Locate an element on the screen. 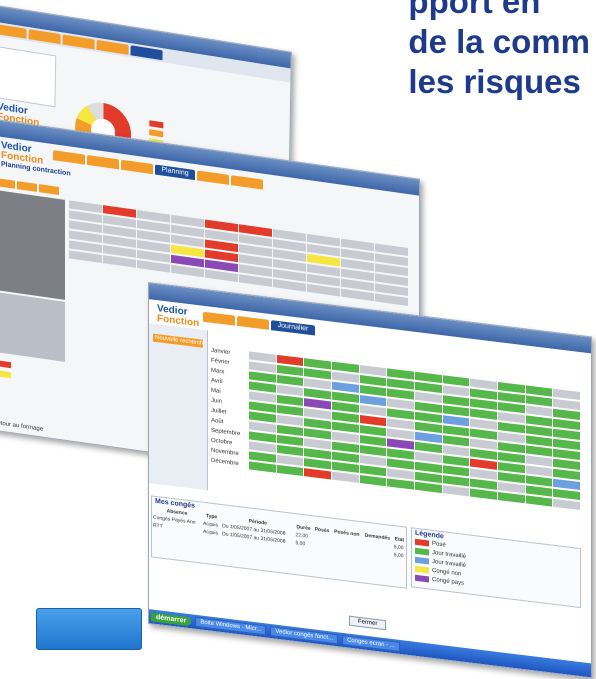  headline: pport en de la comm les risques is located at coordinates (499, 51).